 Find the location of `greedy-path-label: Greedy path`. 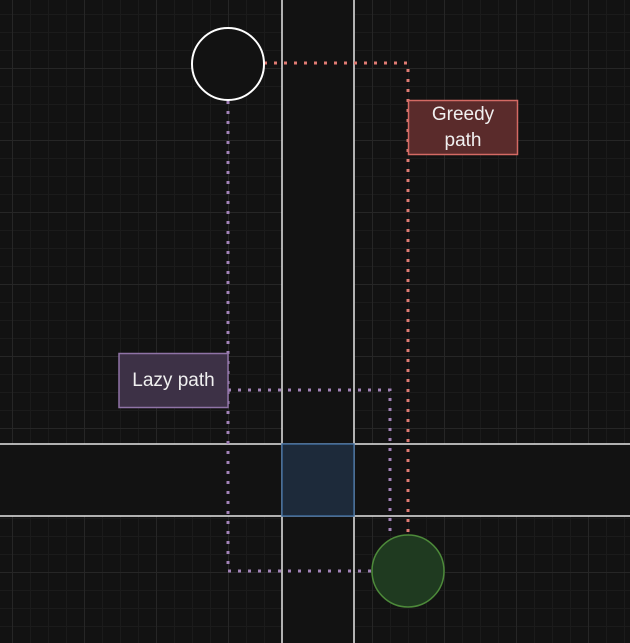

greedy-path-label: Greedy path is located at coordinates (463, 127).